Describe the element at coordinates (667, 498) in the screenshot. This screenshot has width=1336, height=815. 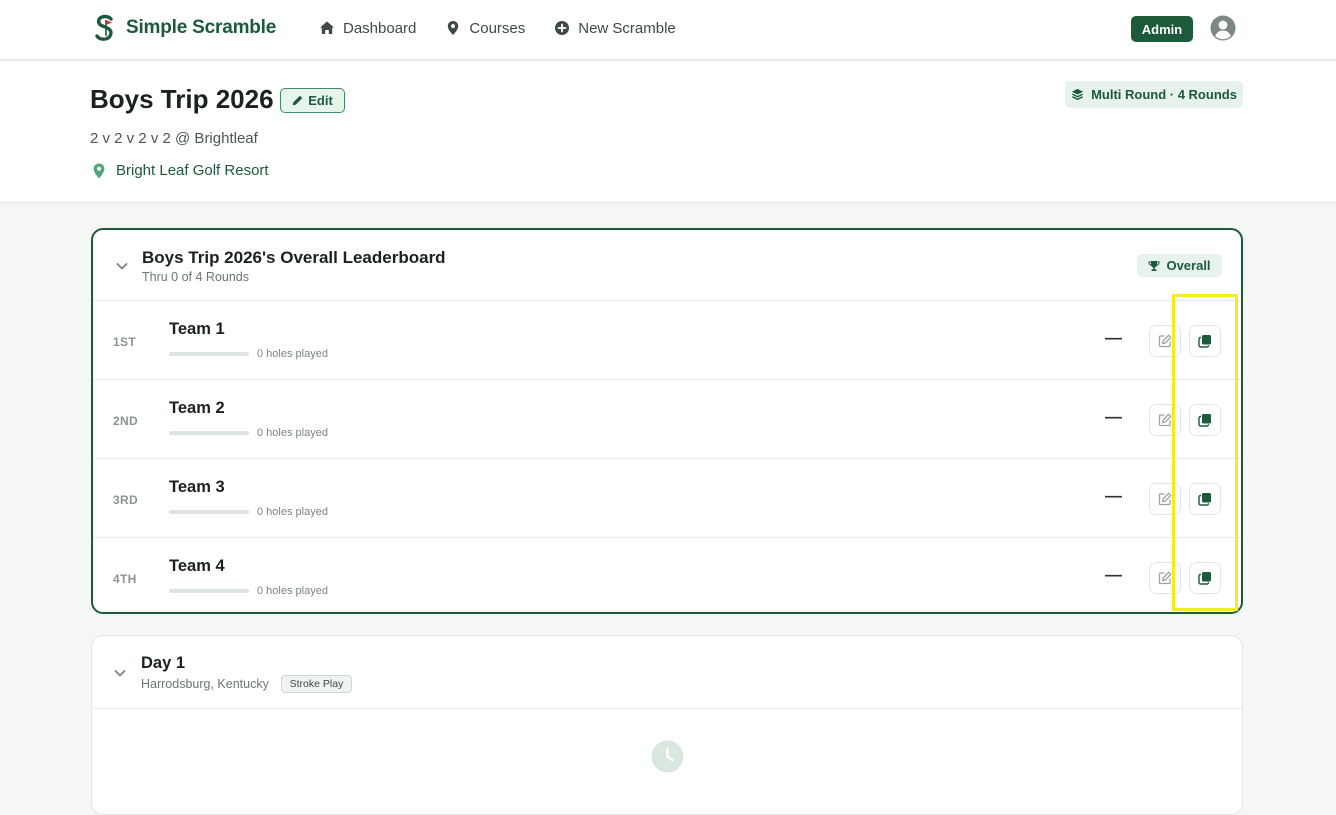
I see `team-row: 3RD Team 3 0 holes played —` at that location.